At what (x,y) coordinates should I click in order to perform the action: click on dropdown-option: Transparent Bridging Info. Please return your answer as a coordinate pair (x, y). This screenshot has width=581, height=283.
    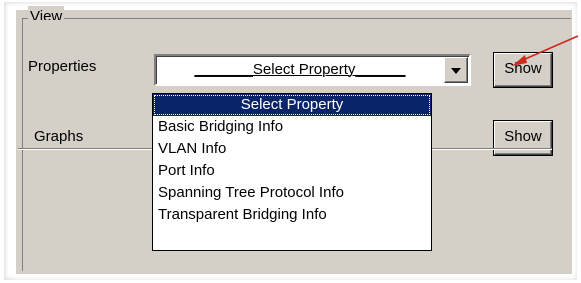
    Looking at the image, I should click on (292, 215).